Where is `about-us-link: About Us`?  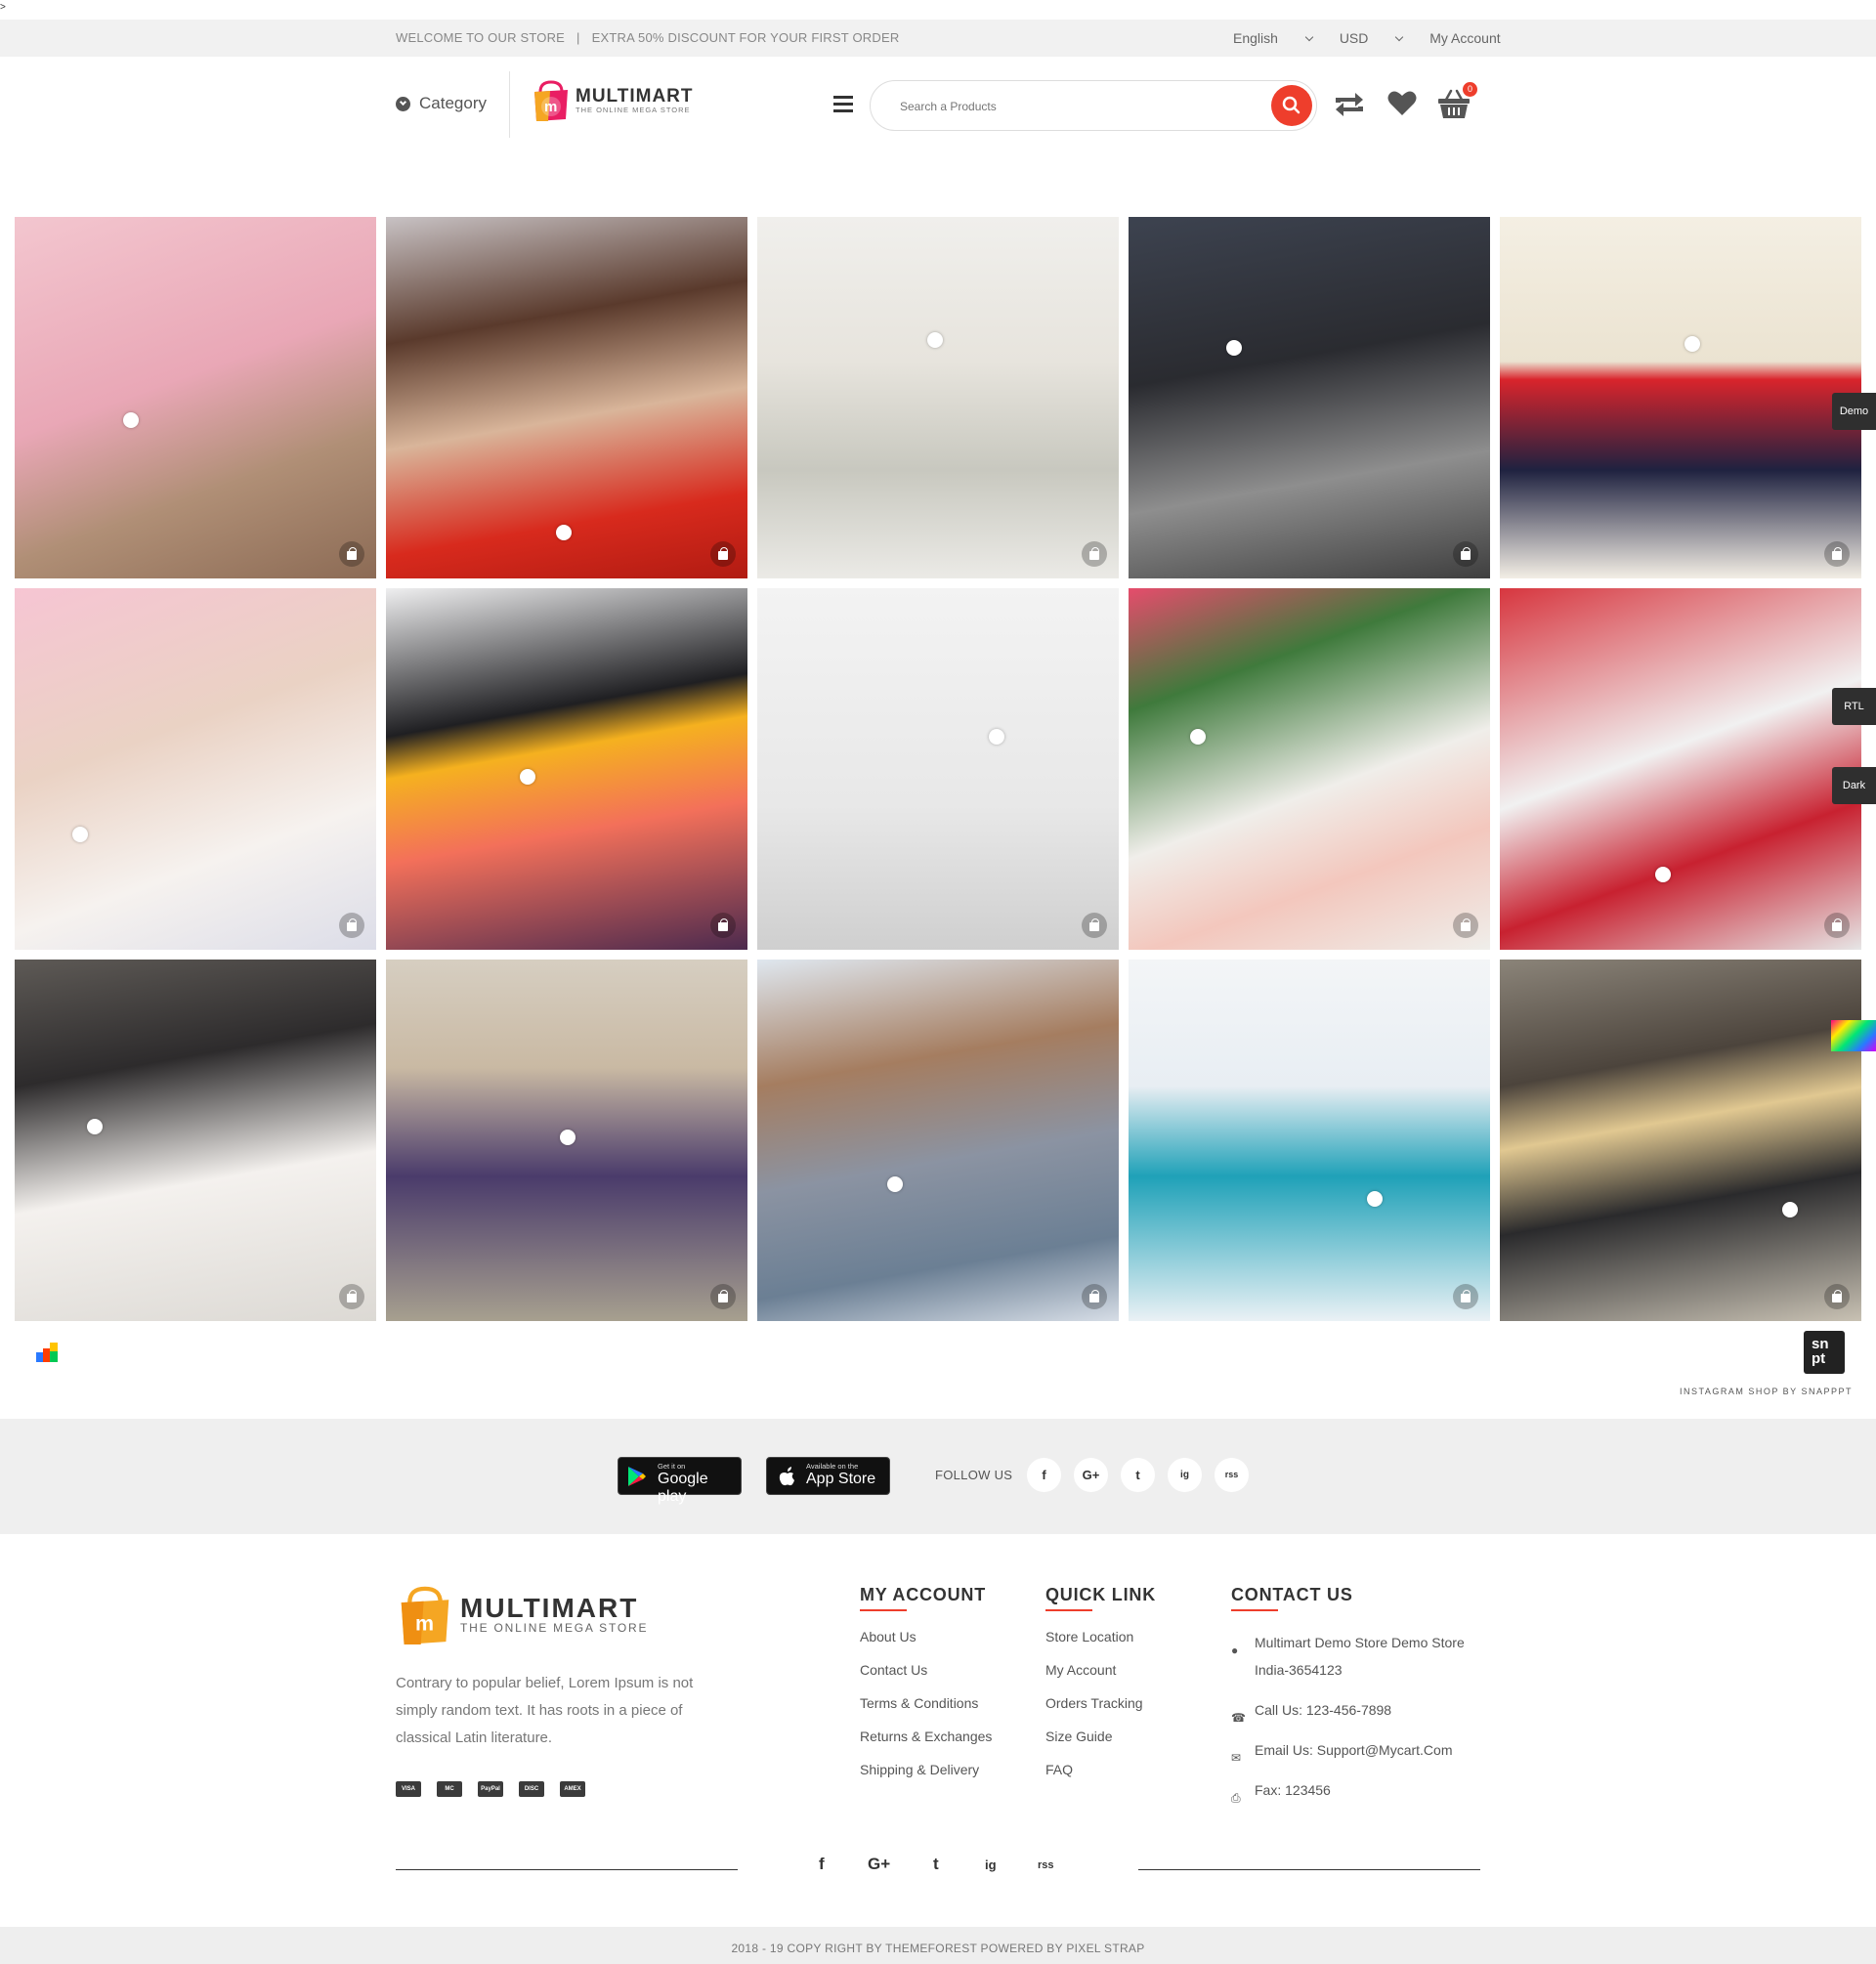
about-us-link: About Us is located at coordinates (926, 1645).